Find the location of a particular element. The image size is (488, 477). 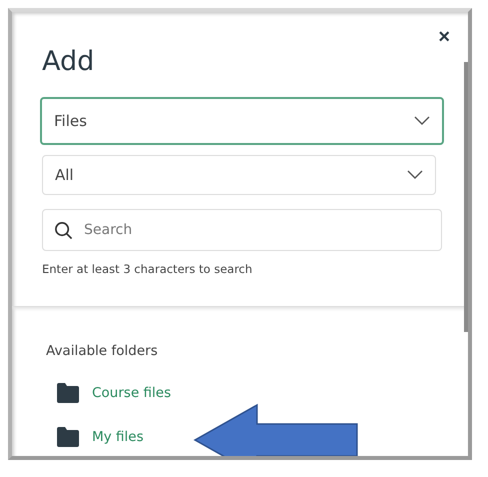

folder-link: My files is located at coordinates (118, 437).